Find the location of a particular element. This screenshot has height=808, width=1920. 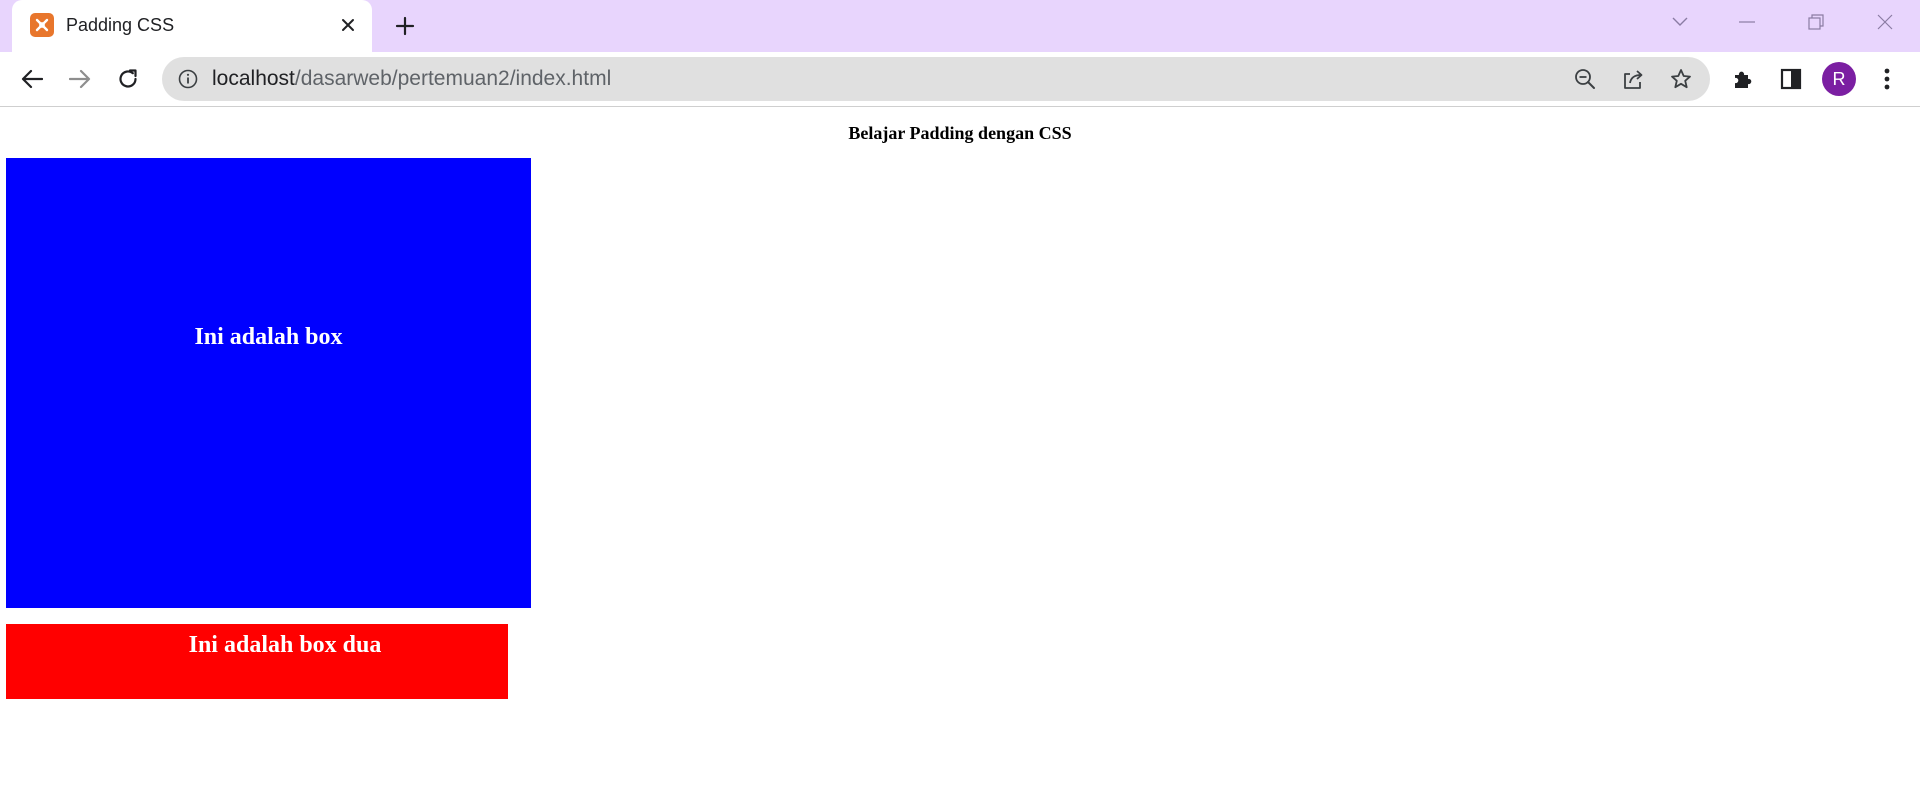

zoom-out-icon is located at coordinates (1585, 79).